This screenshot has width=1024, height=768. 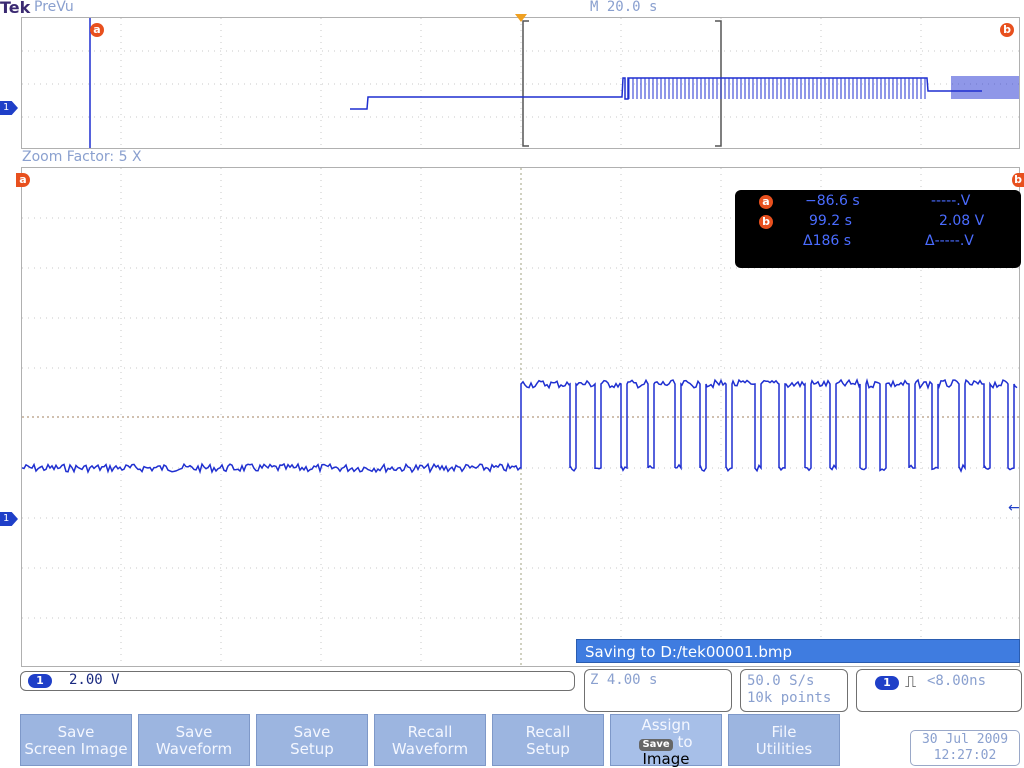 What do you see at coordinates (624, 680) in the screenshot?
I see `zoom-scale: Z 4.00 s` at bounding box center [624, 680].